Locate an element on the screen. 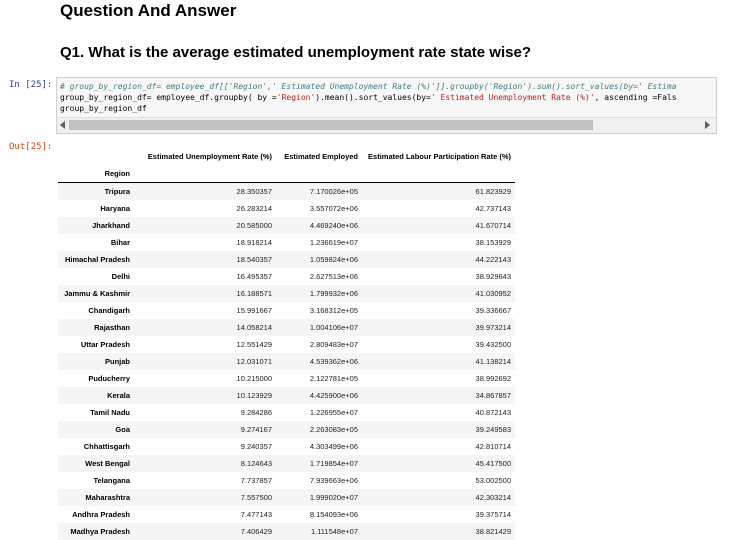  unemployment-rate-cell: 9.274167 is located at coordinates (256, 429).